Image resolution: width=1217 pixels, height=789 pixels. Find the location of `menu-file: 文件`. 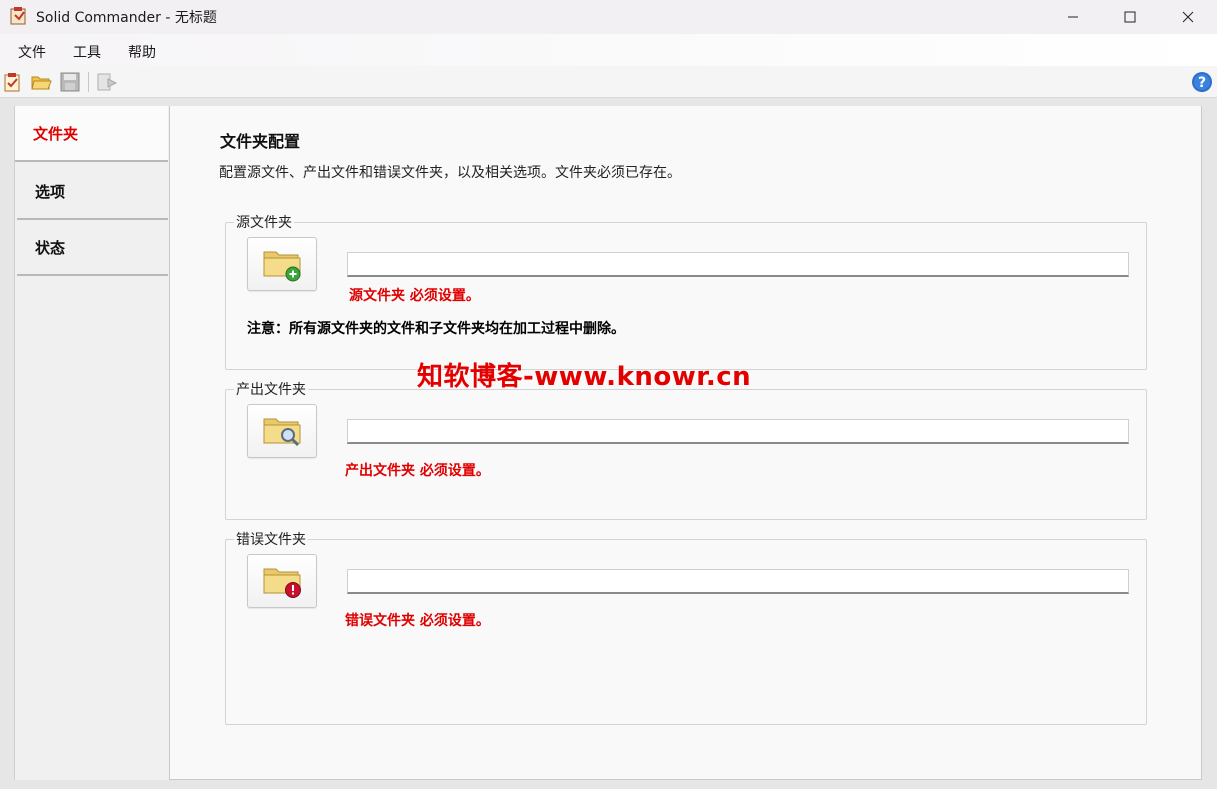

menu-file: 文件 is located at coordinates (32, 52).